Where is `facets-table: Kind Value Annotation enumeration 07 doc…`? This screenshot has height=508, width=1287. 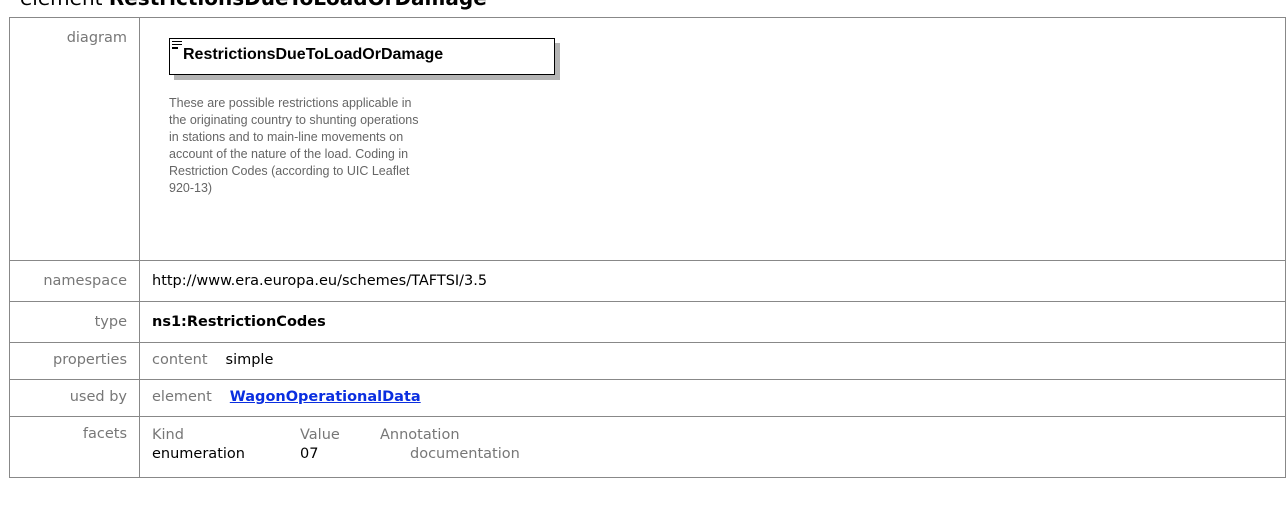
facets-table: Kind Value Annotation enumeration 07 doc… is located at coordinates (718, 440).